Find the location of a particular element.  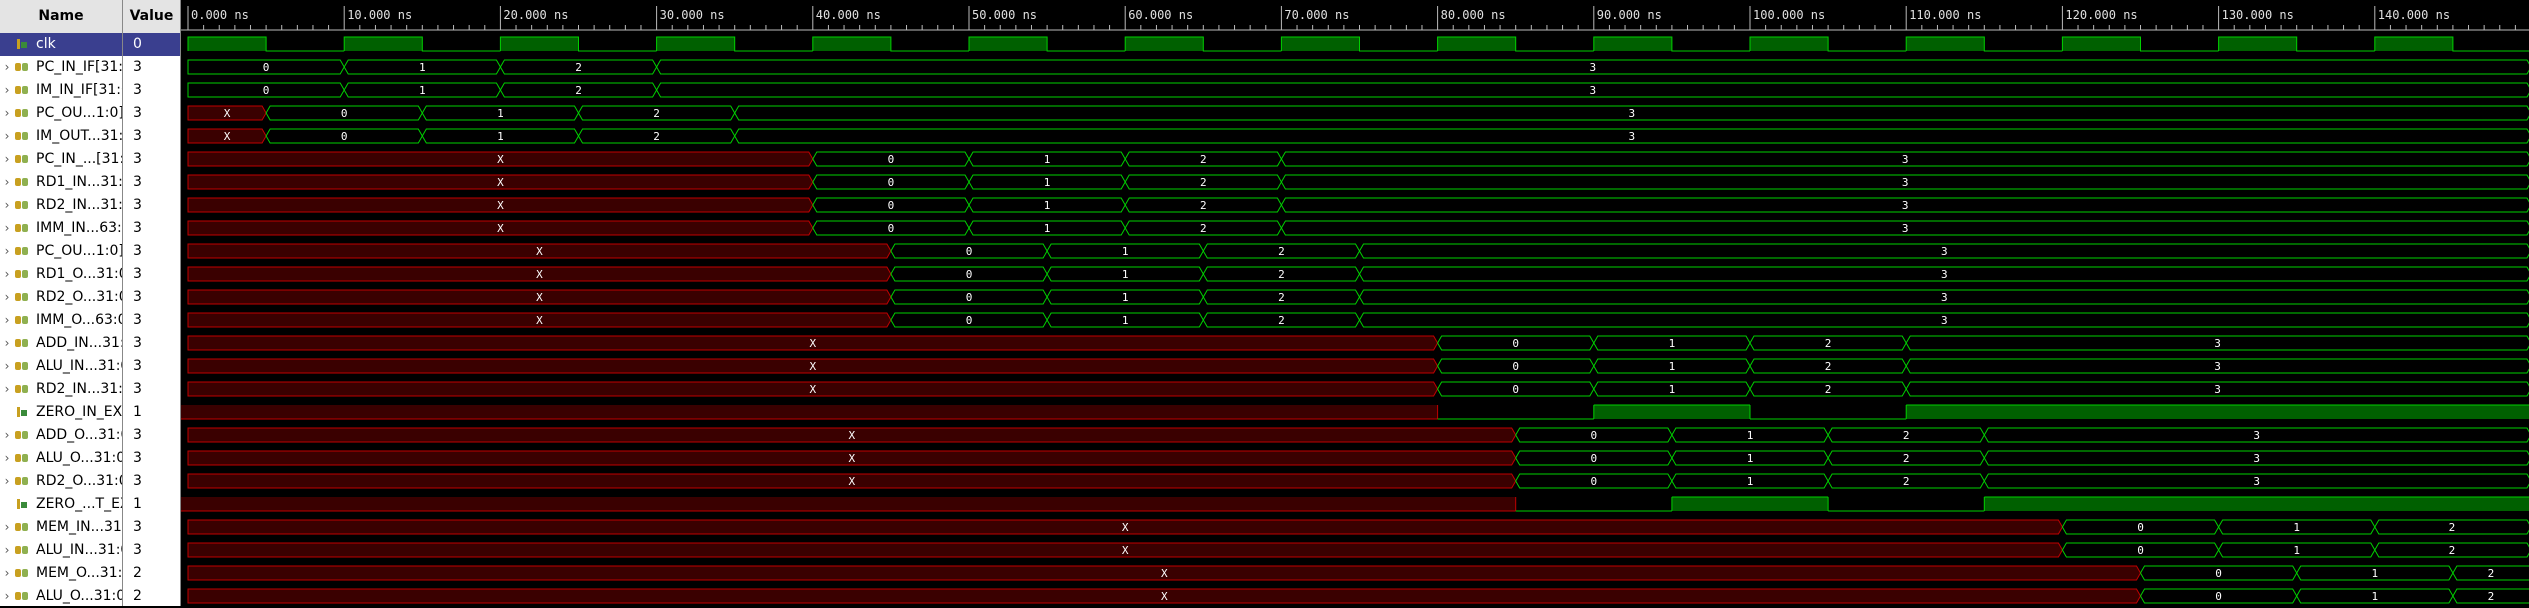

signal-row-3: ›PC_OU...1:0] is located at coordinates (61, 113).